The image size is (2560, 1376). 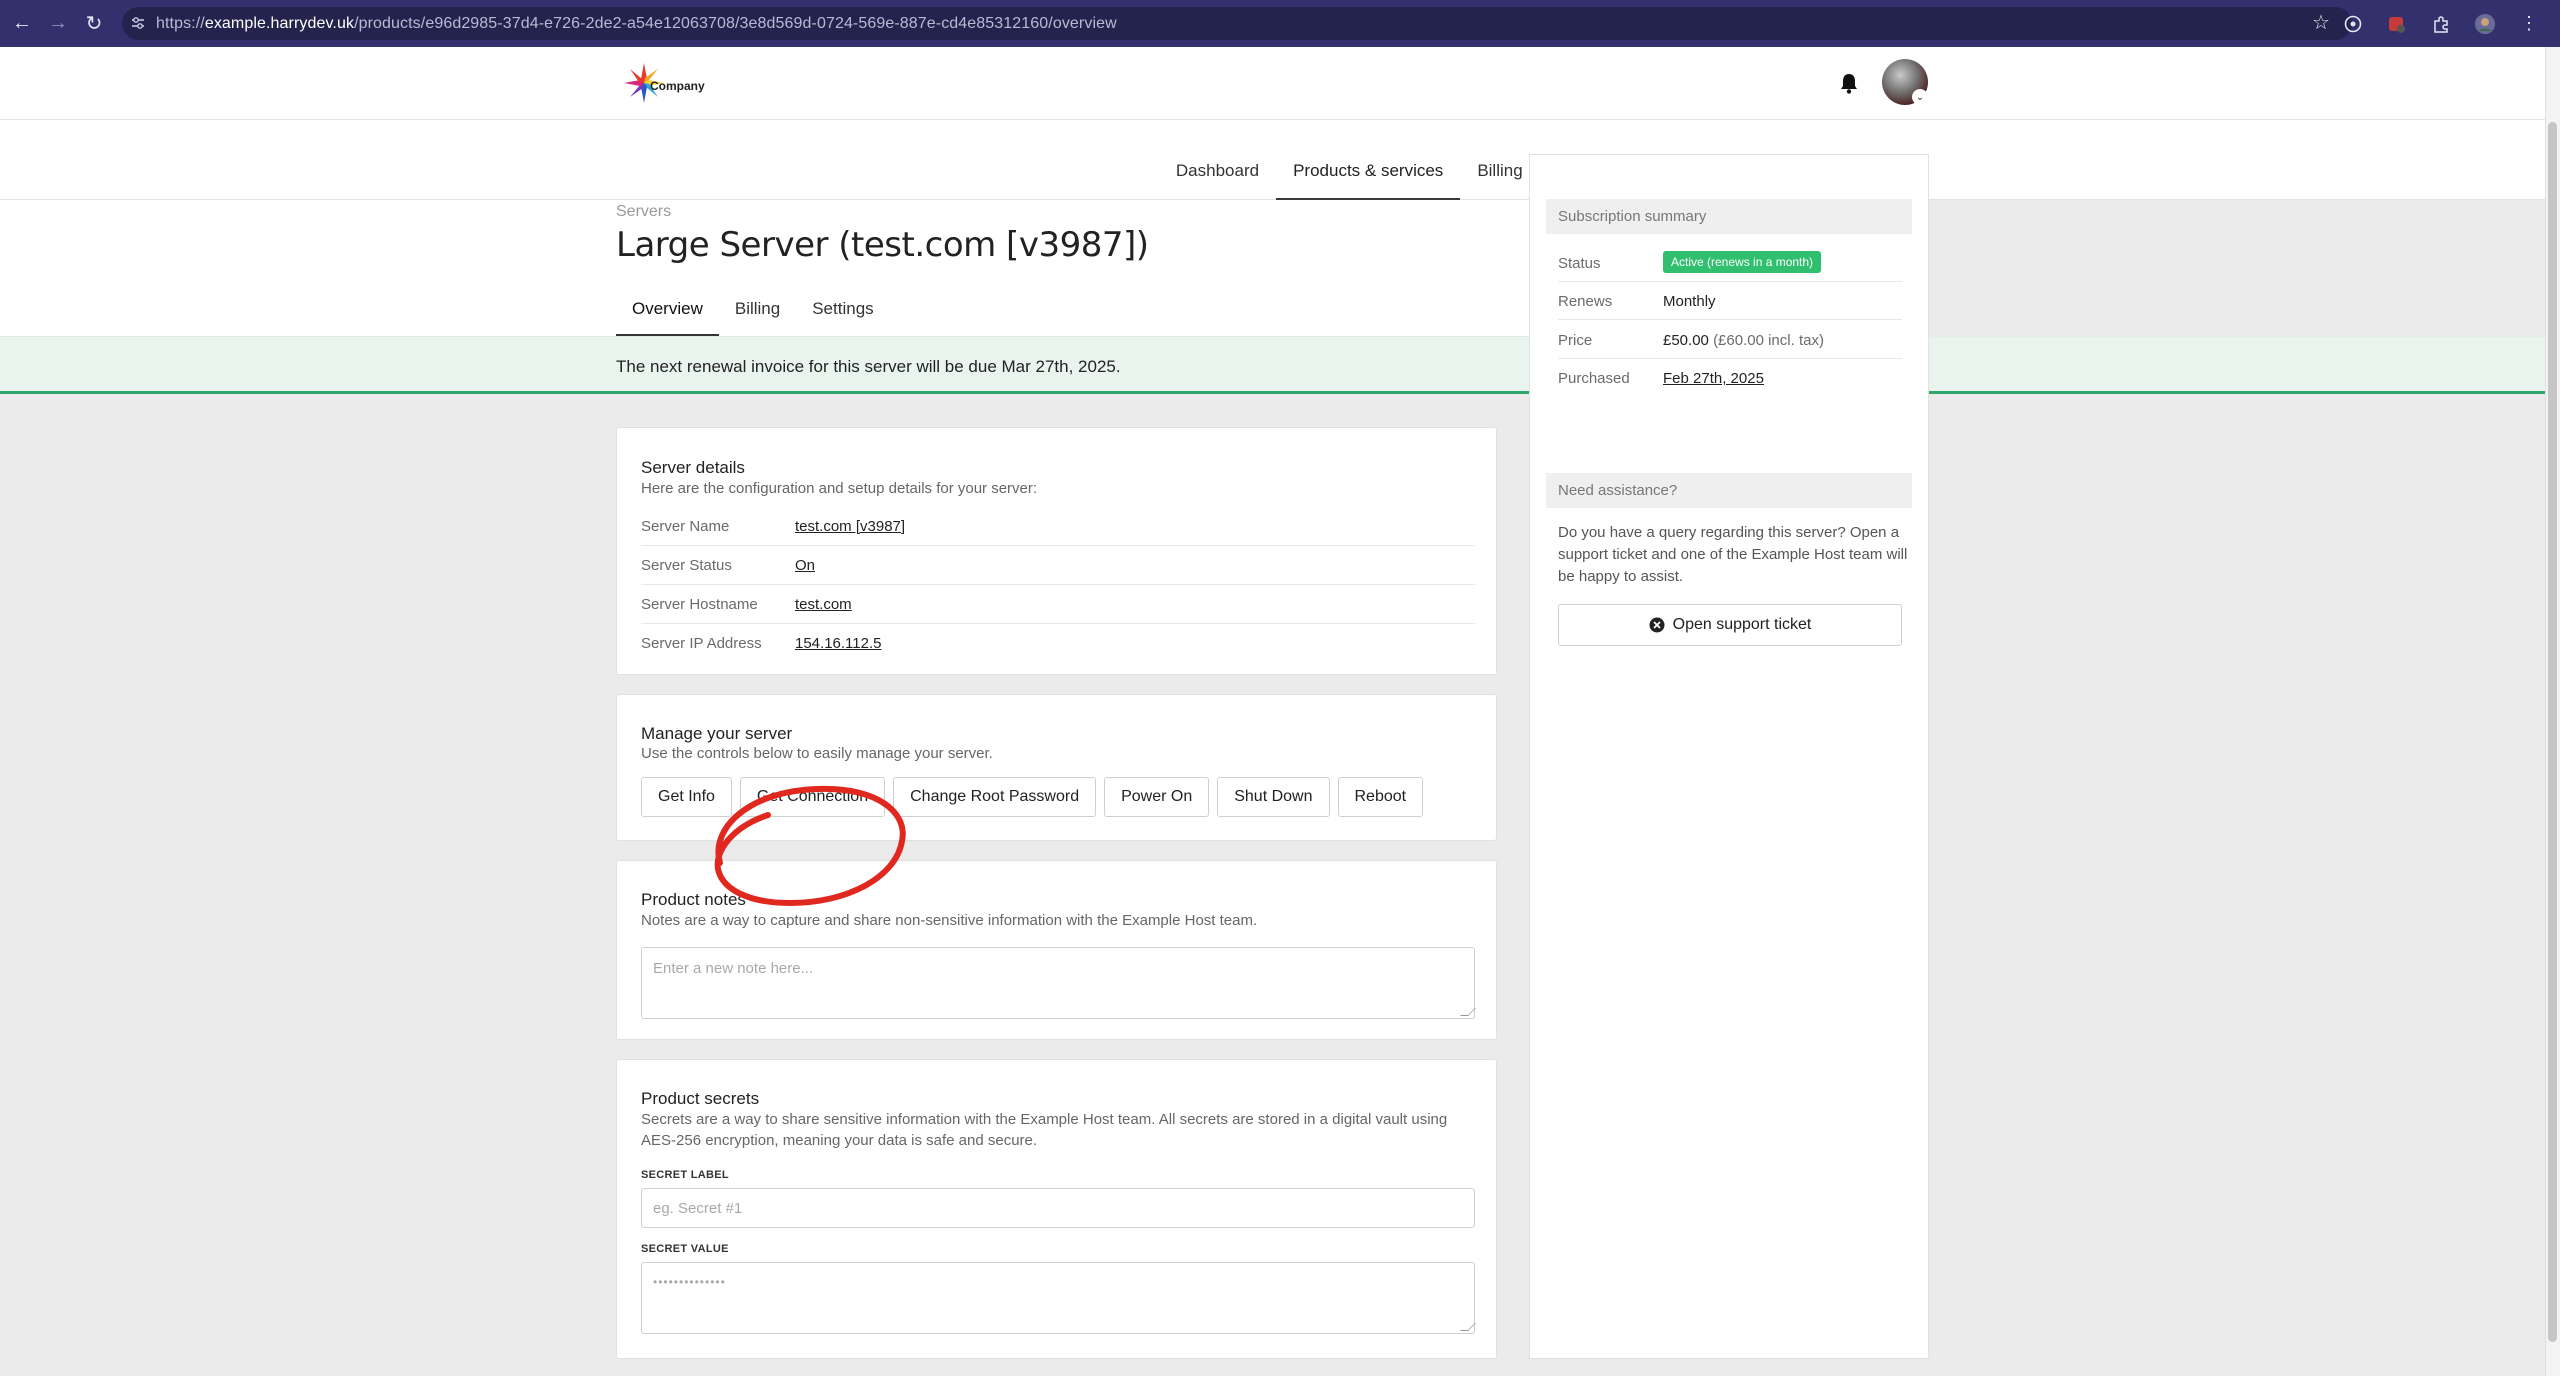 I want to click on scrollbar-thumb, so click(x=2552, y=732).